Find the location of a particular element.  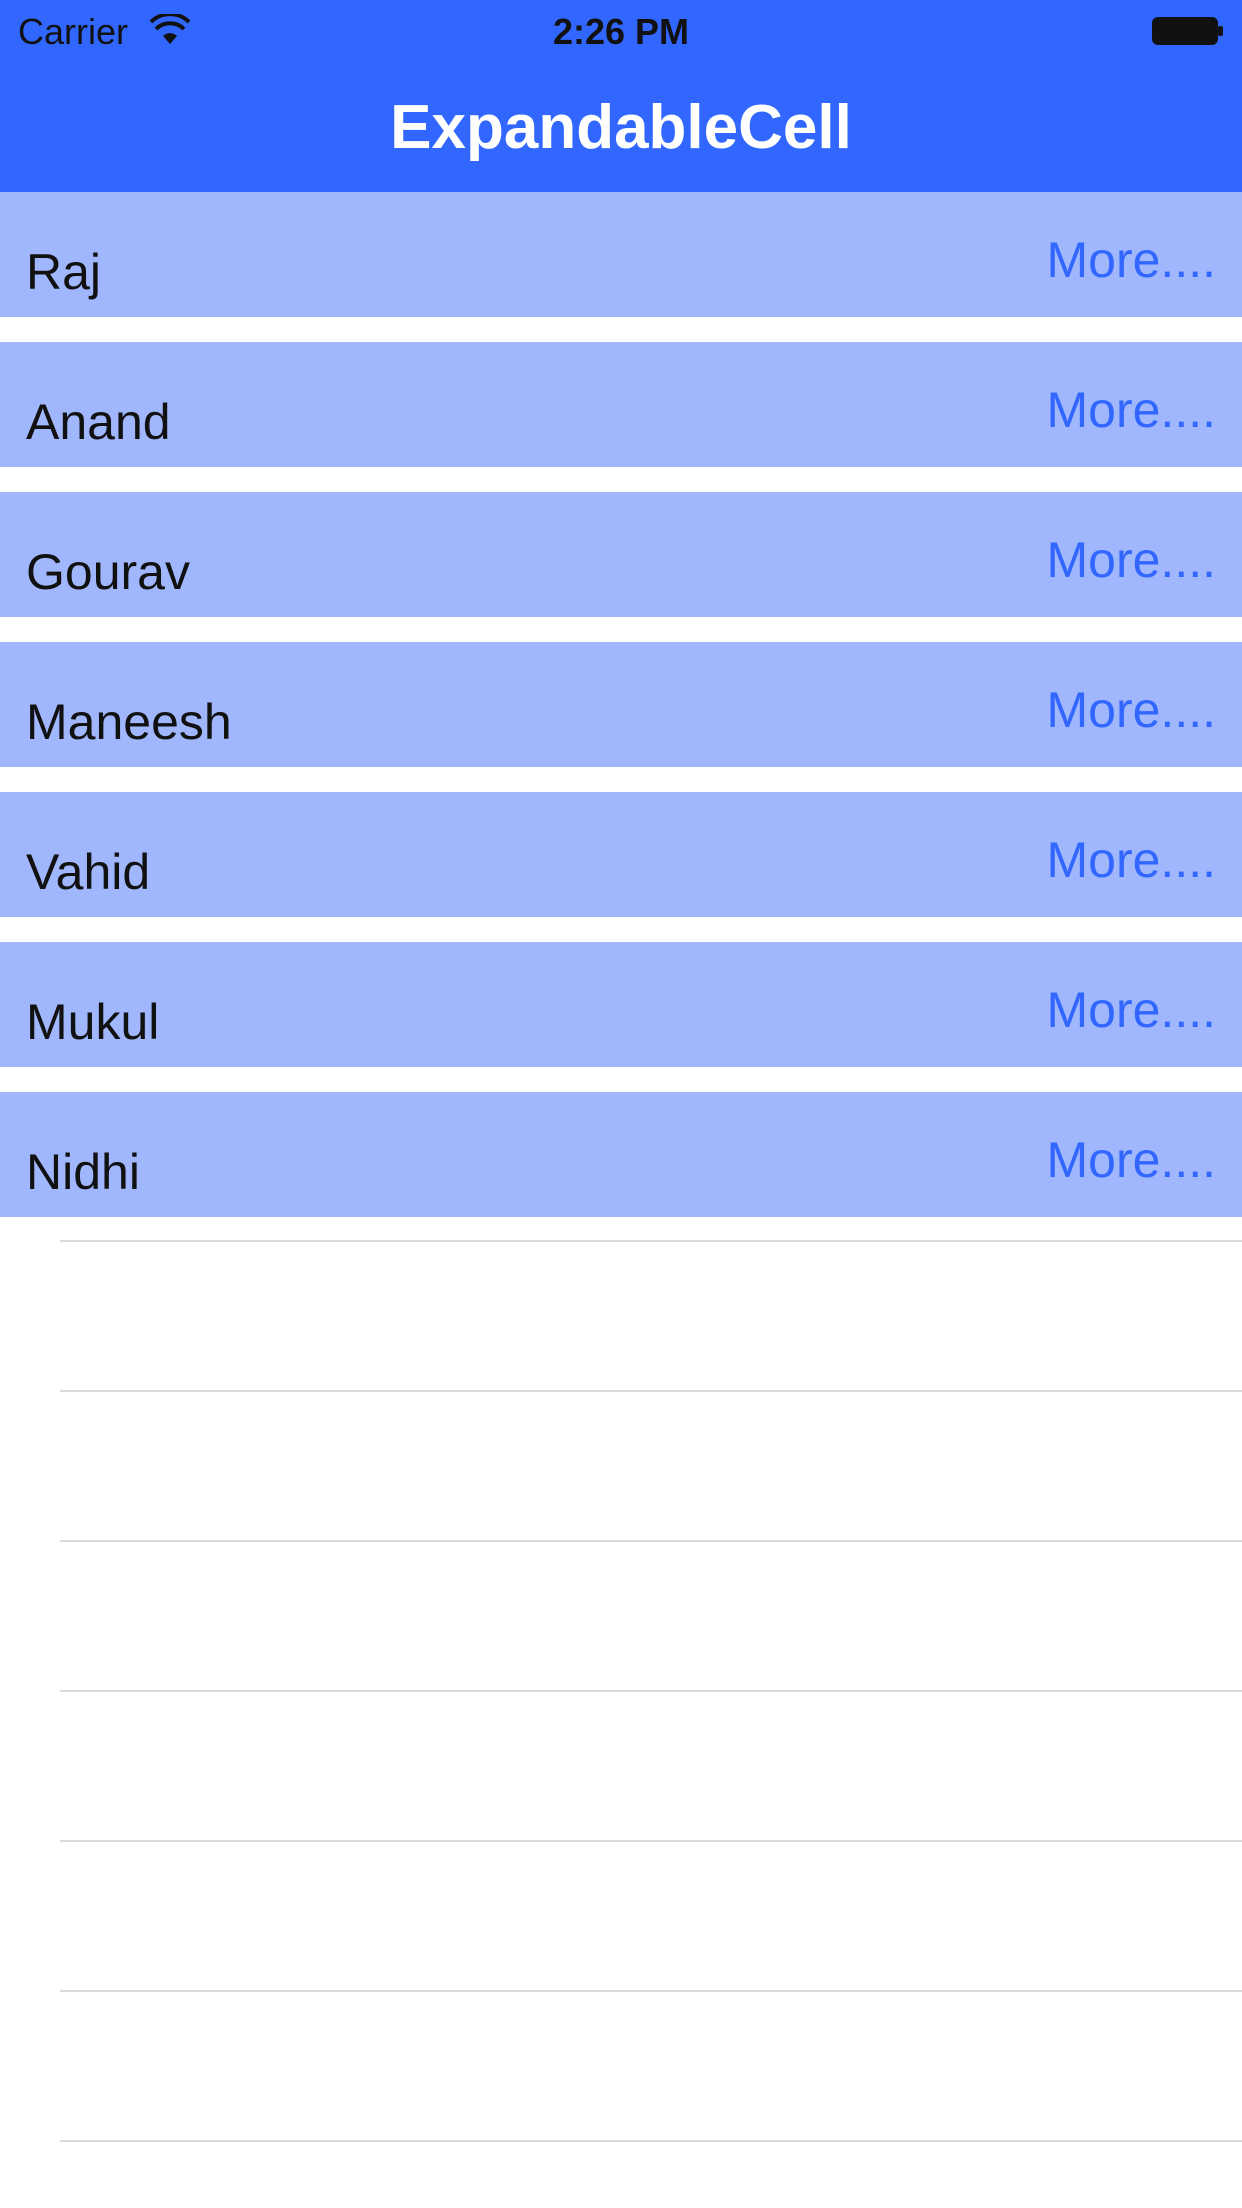

status-bar: Carrier 2:26 PM is located at coordinates (621, 30).